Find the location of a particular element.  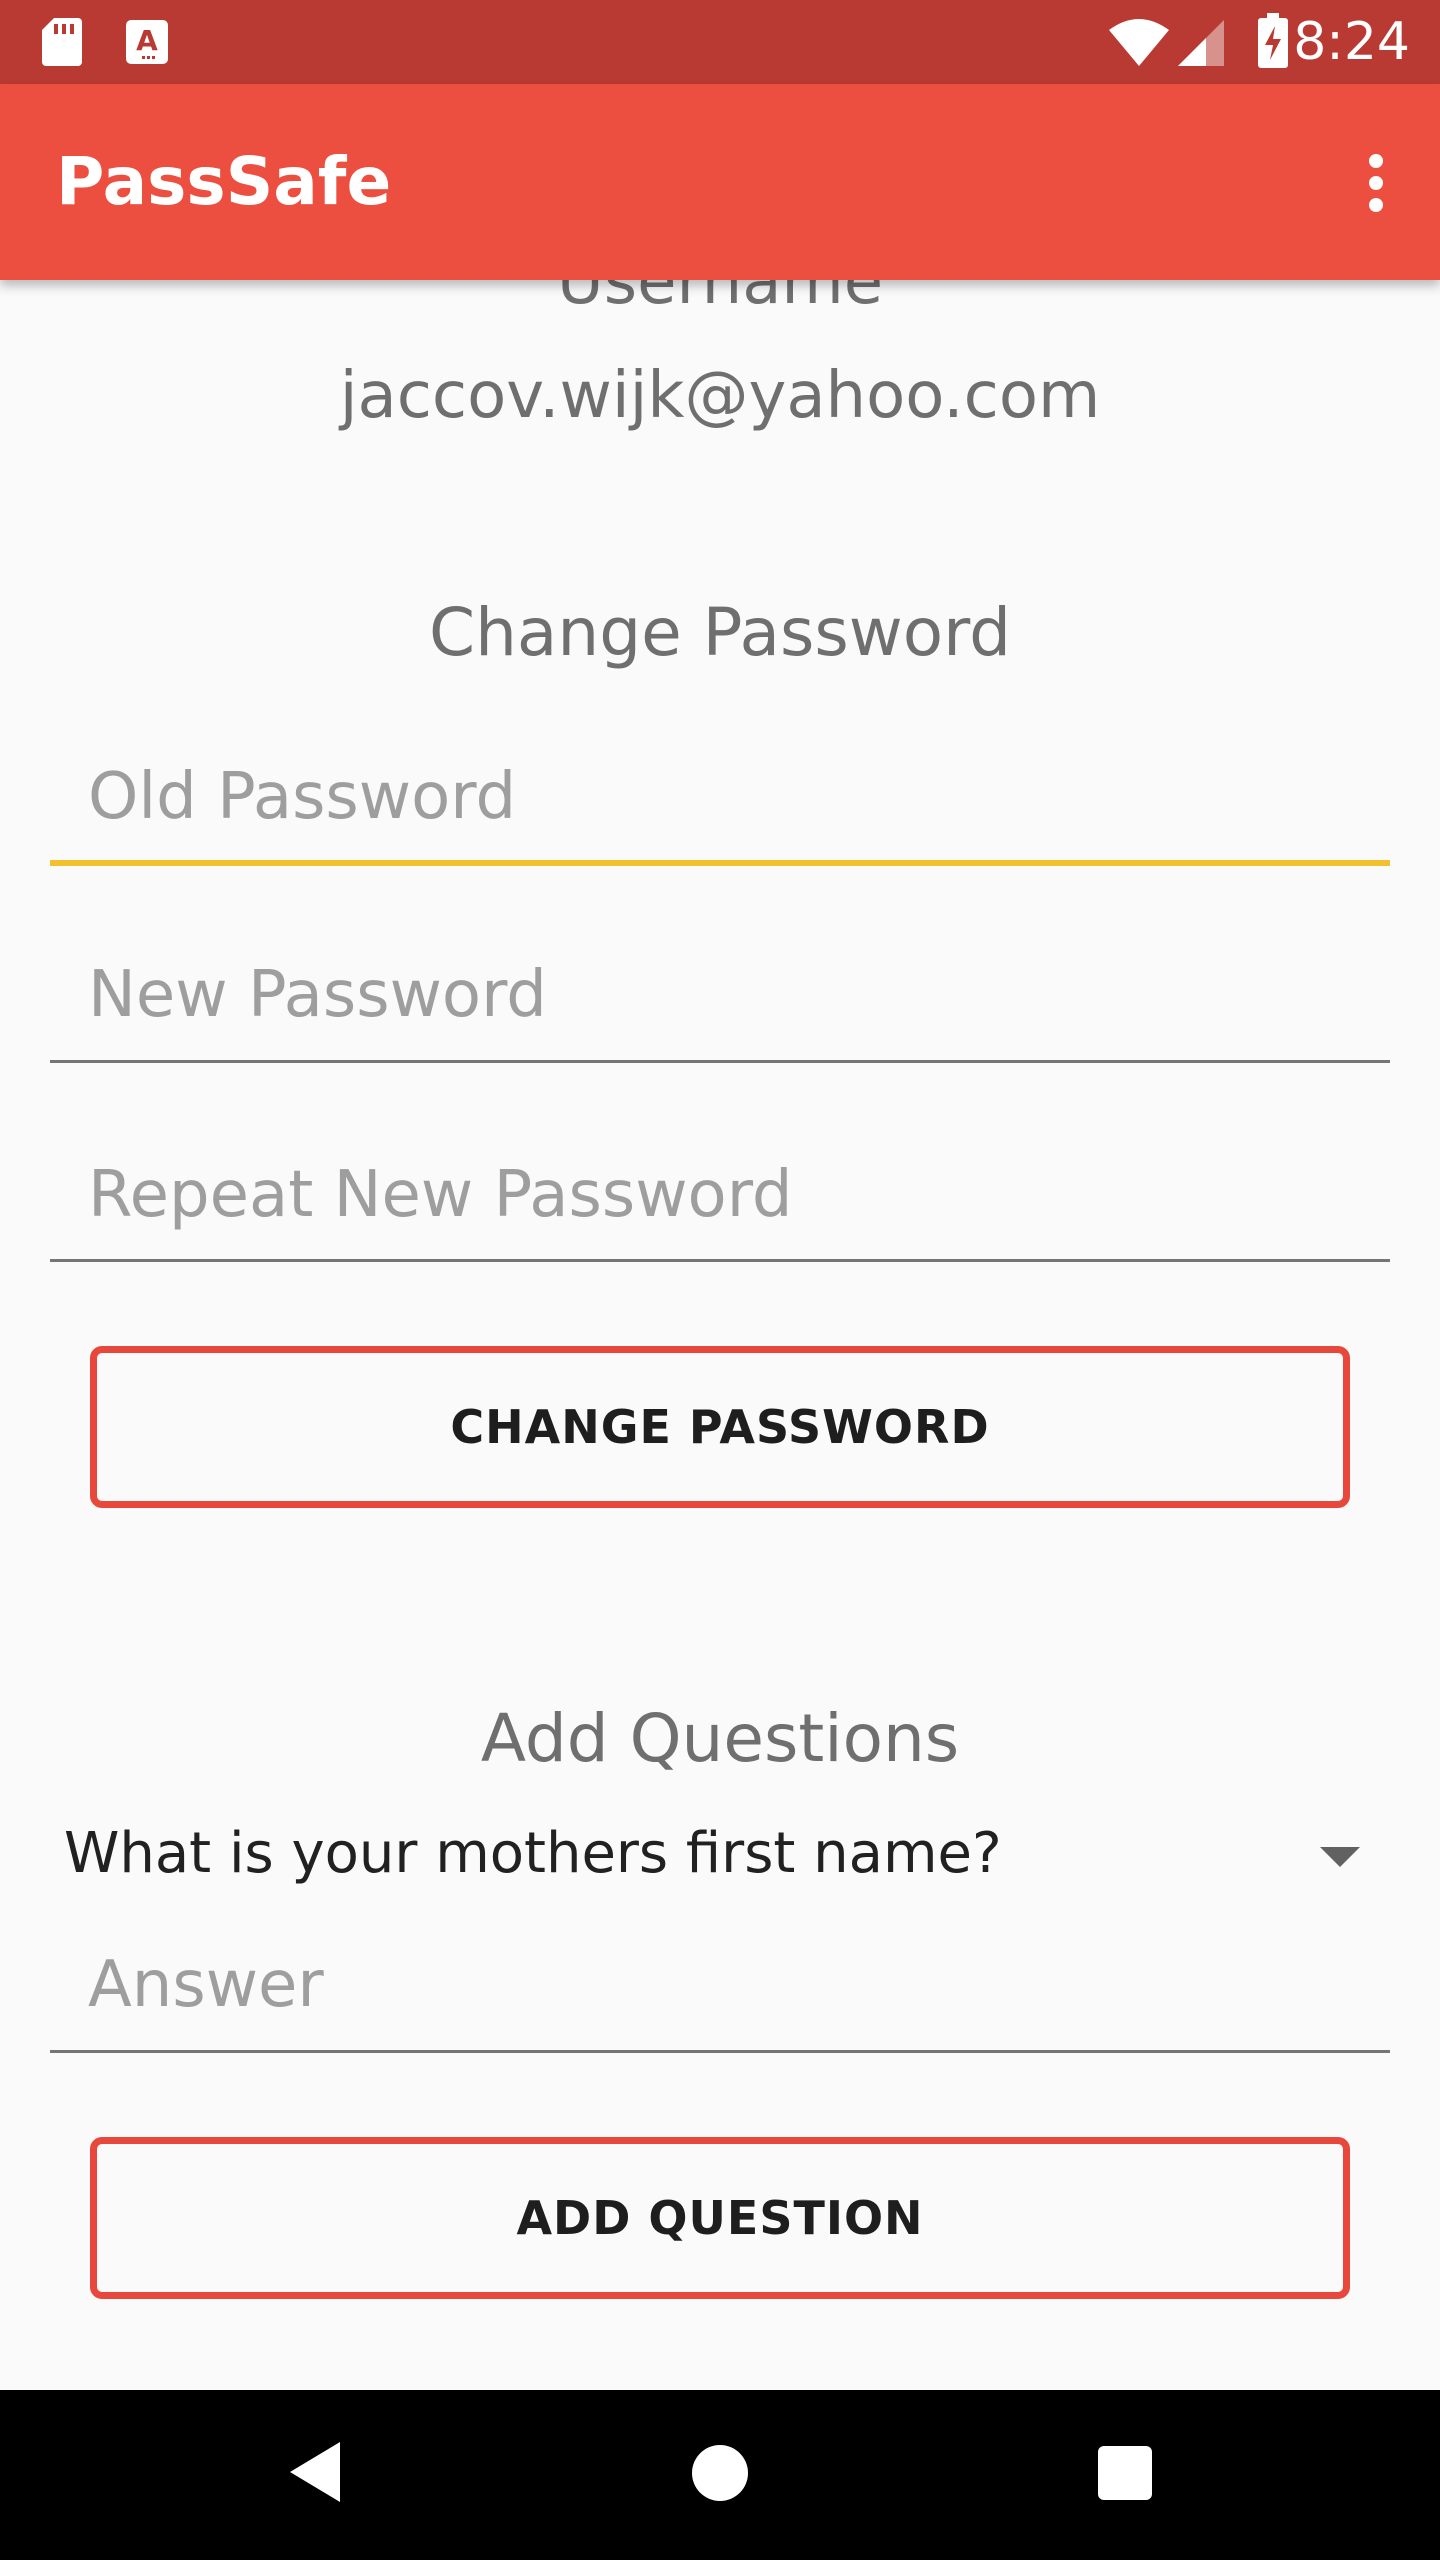

cell-signal-icon is located at coordinates (1201, 43).